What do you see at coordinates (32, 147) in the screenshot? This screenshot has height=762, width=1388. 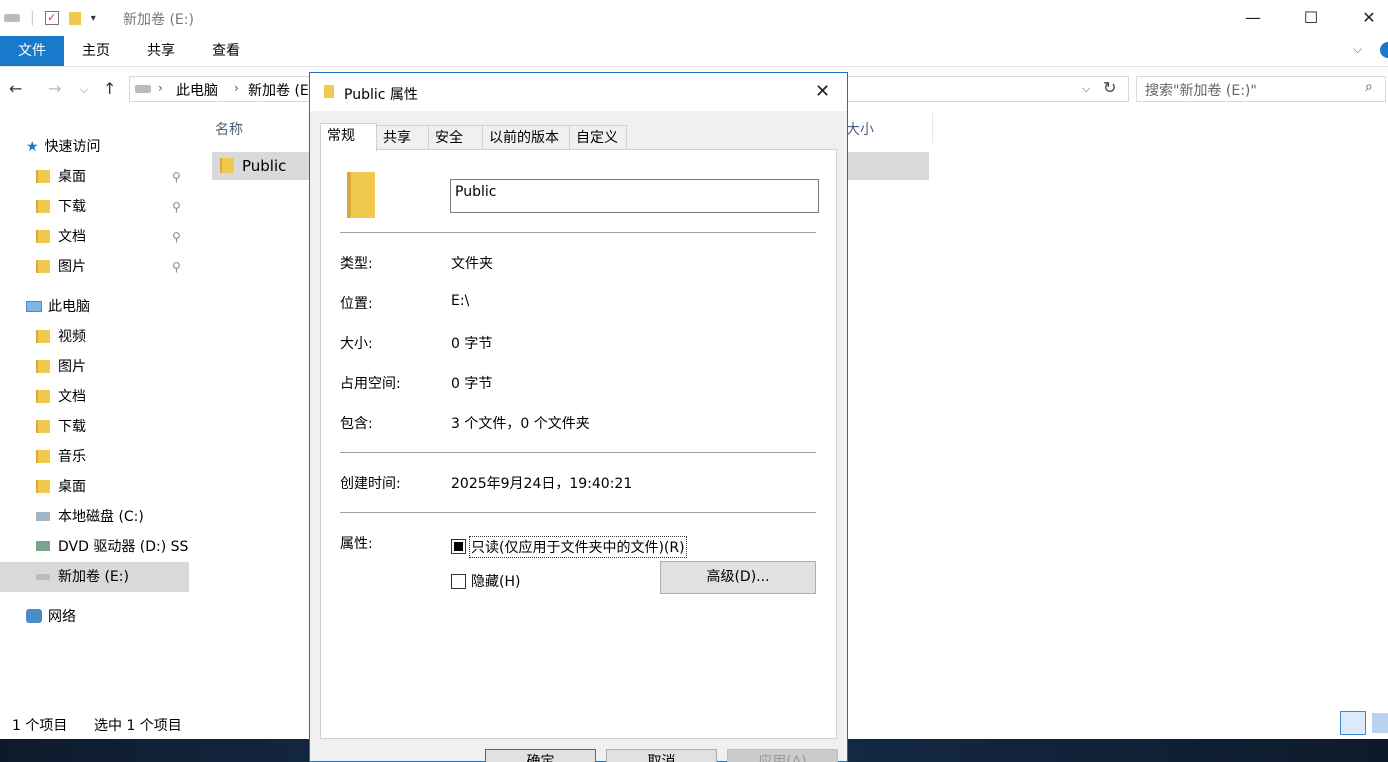 I see `star-icon: ★` at bounding box center [32, 147].